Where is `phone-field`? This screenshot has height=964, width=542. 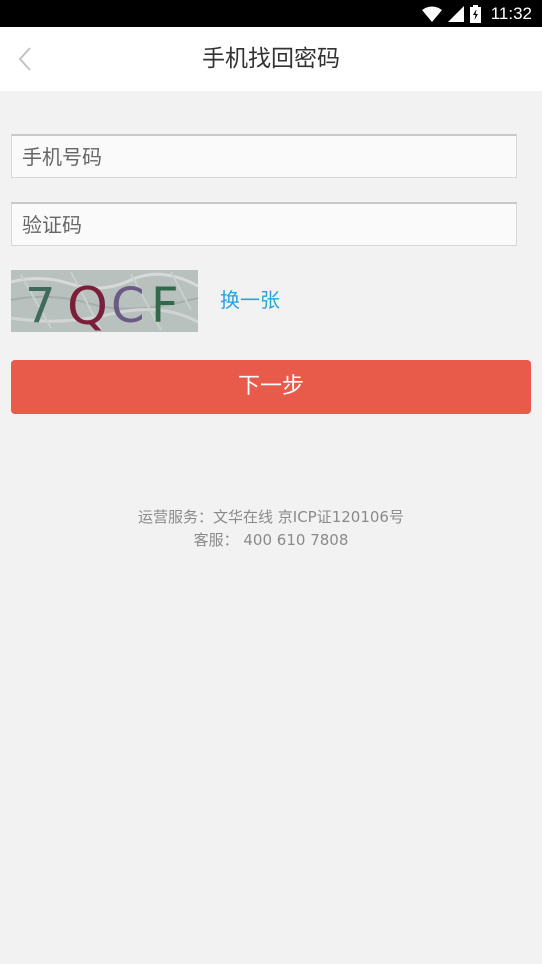
phone-field is located at coordinates (264, 156).